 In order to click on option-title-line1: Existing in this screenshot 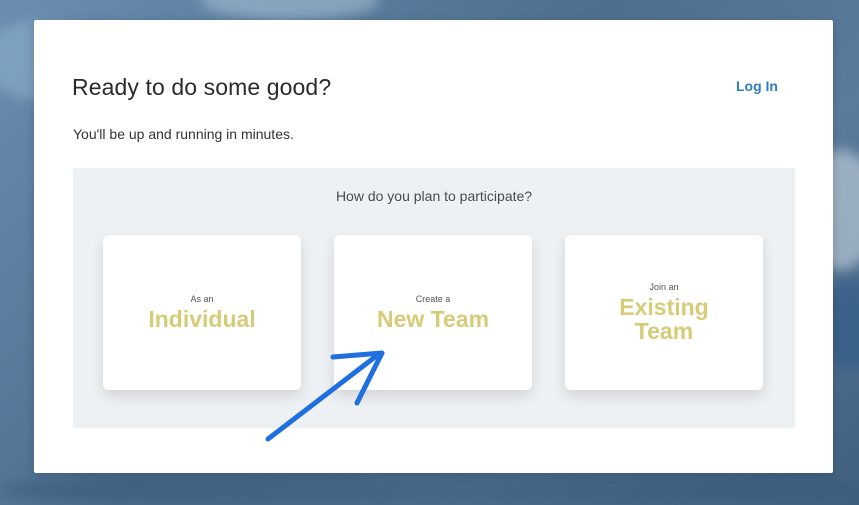, I will do `click(664, 307)`.